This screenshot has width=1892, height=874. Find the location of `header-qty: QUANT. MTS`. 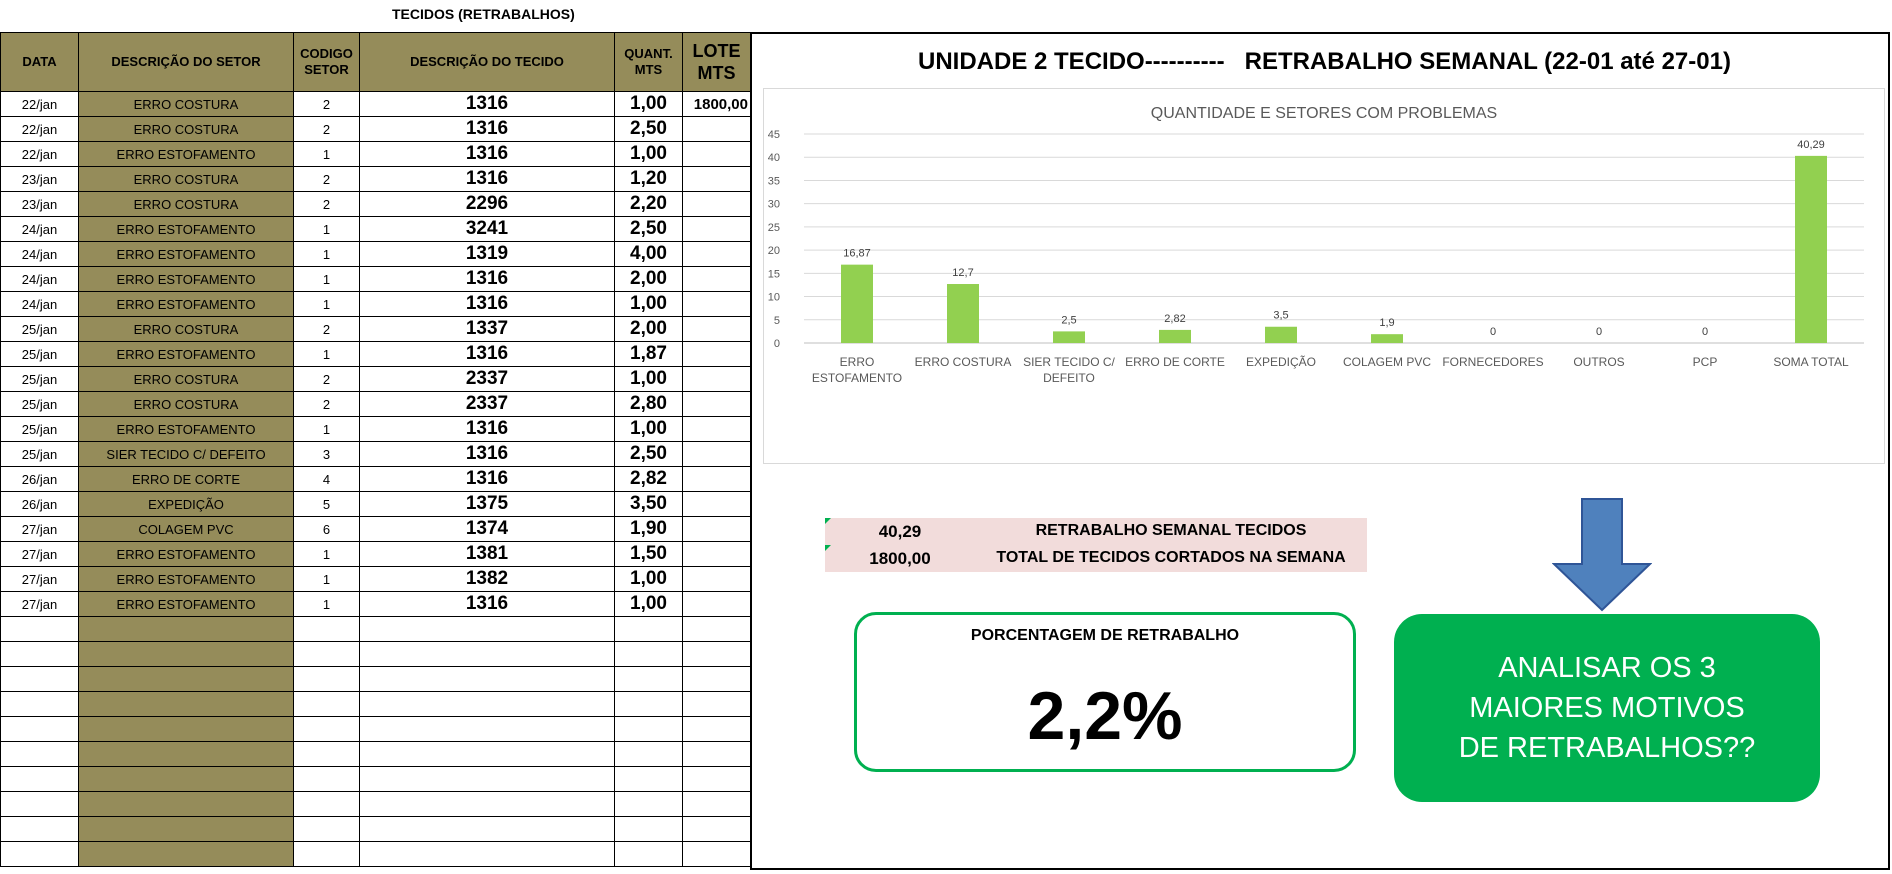

header-qty: QUANT. MTS is located at coordinates (648, 62).